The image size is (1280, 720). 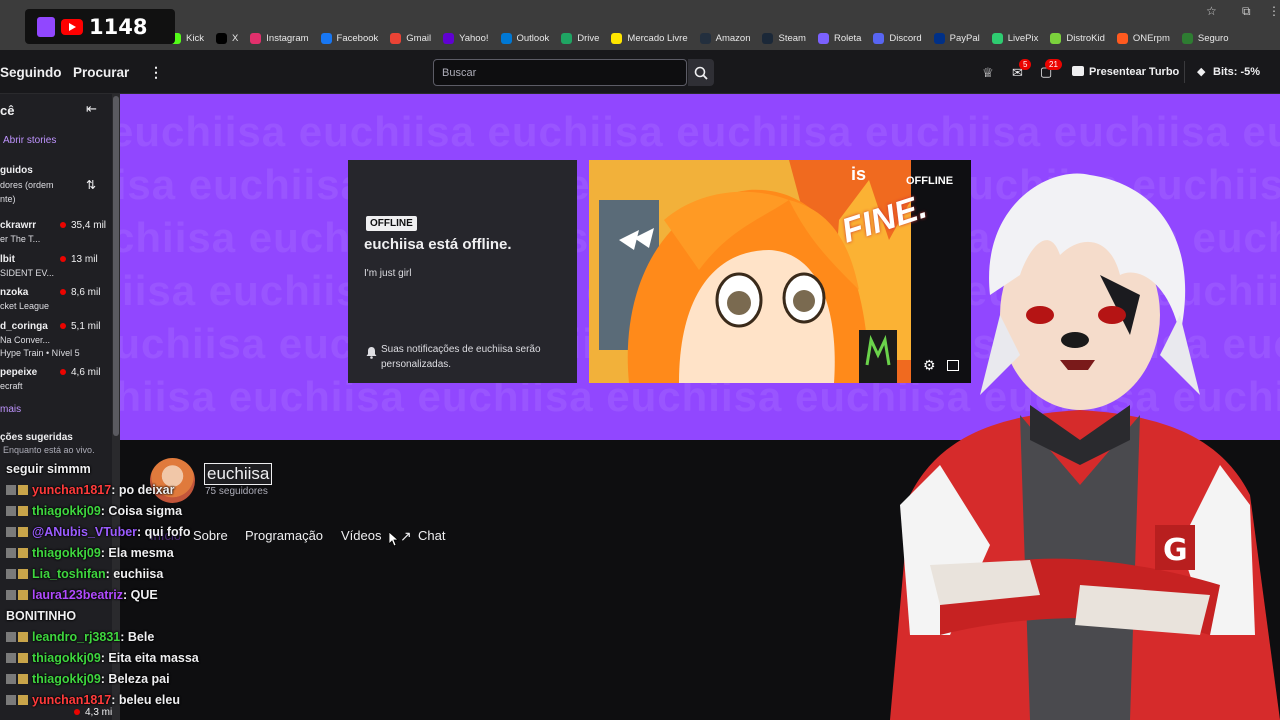 What do you see at coordinates (10, 409) in the screenshot?
I see `show-more-link: mais` at bounding box center [10, 409].